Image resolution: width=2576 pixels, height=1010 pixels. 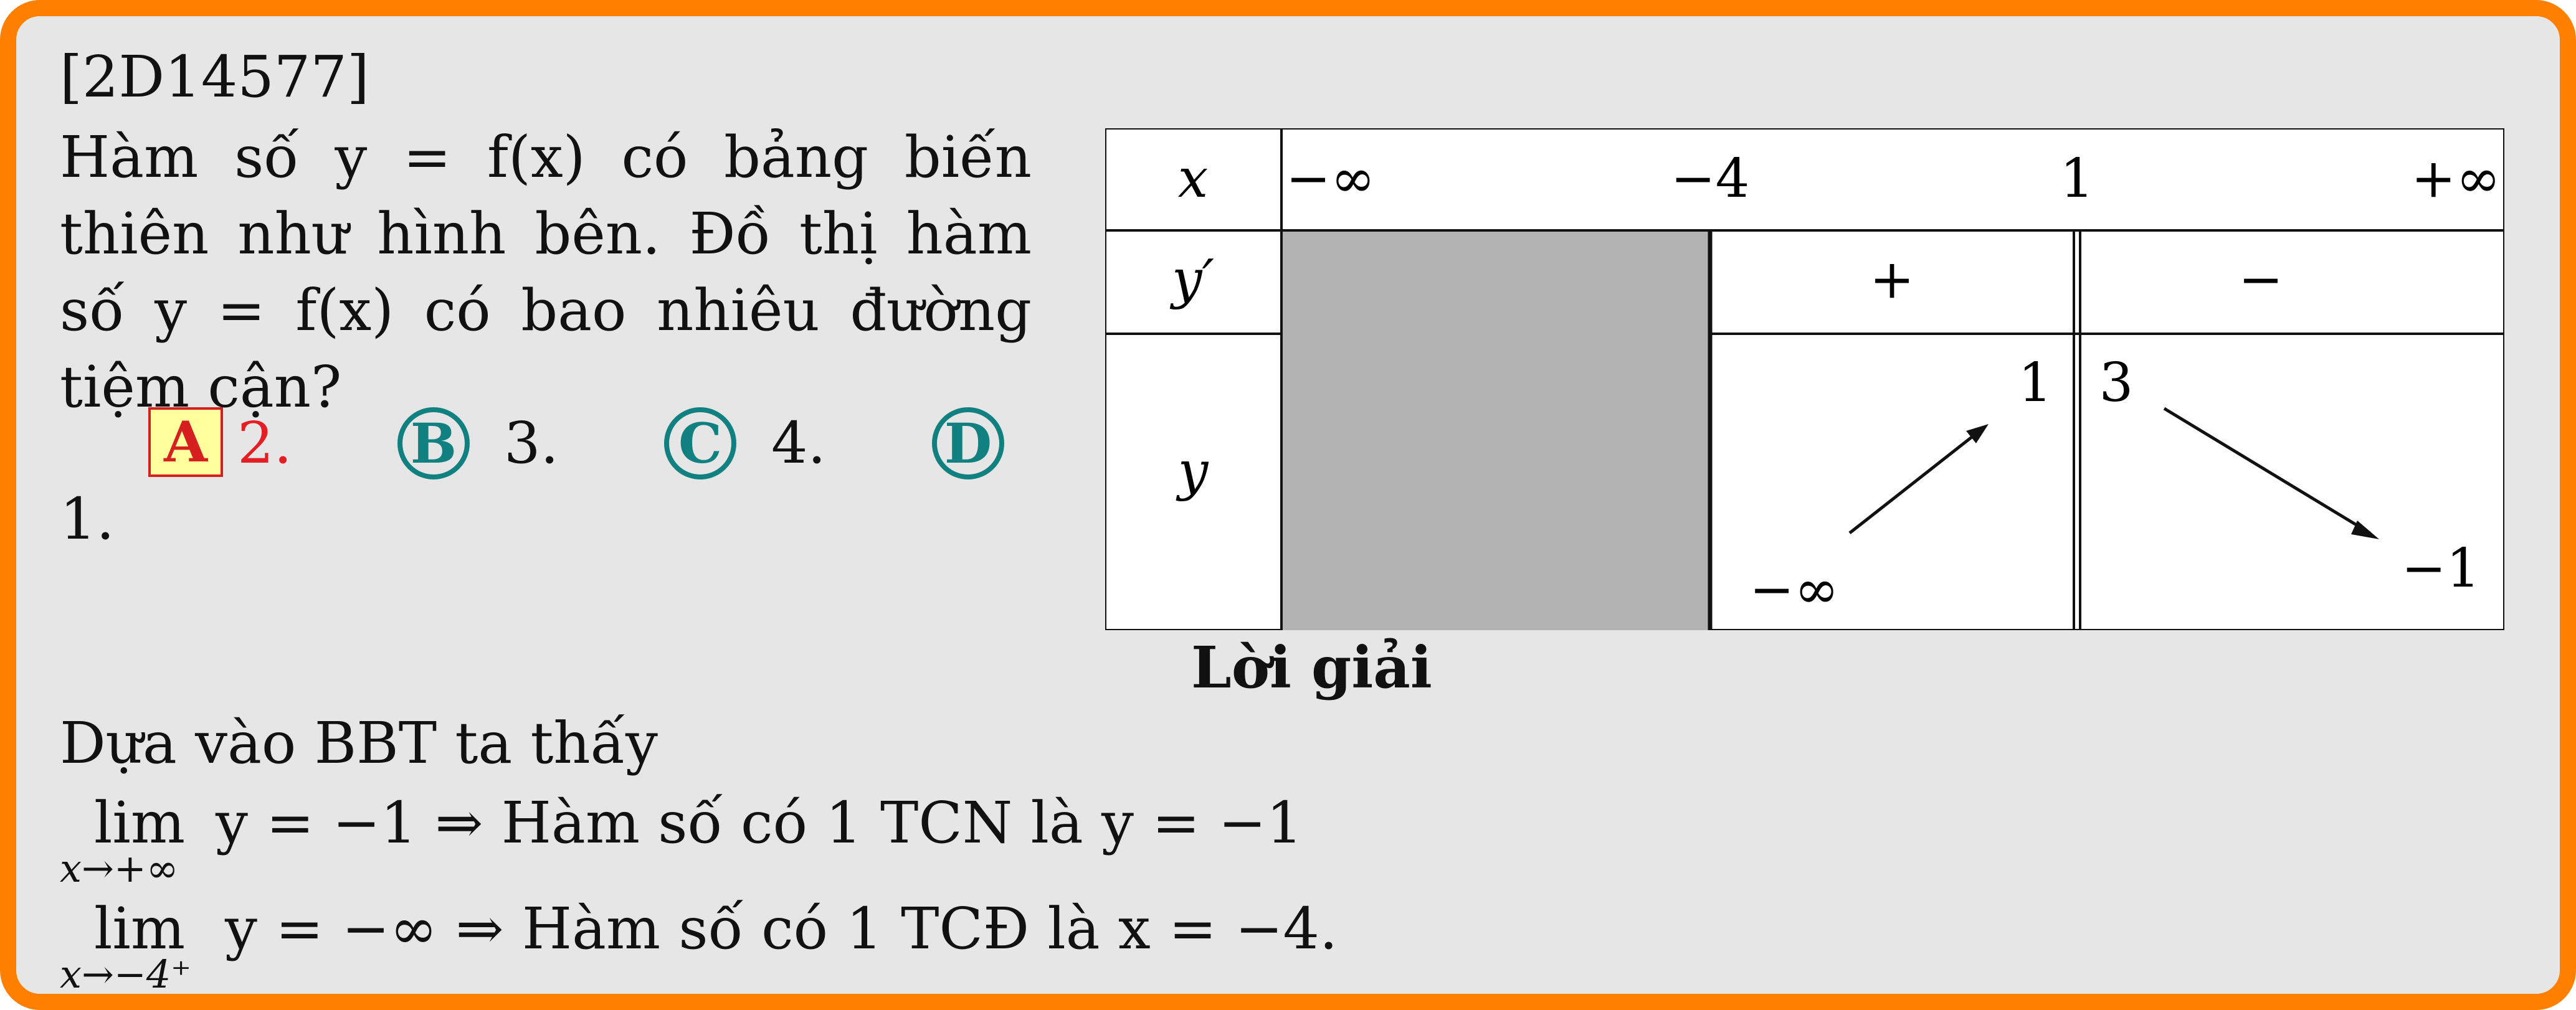 What do you see at coordinates (1495, 430) in the screenshot?
I see `shaded-region` at bounding box center [1495, 430].